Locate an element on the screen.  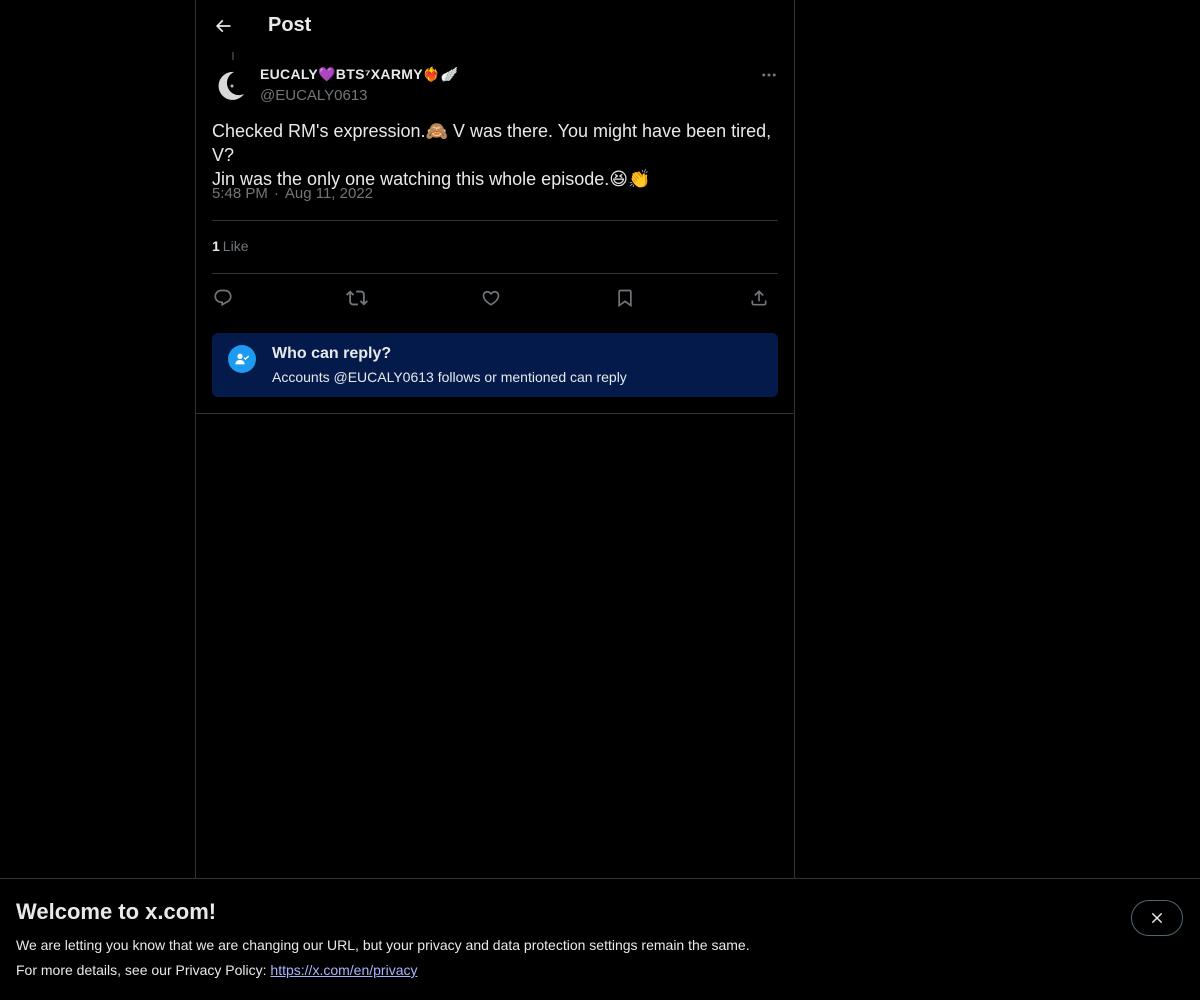
author-handle: @EUCALY0613 is located at coordinates (314, 95).